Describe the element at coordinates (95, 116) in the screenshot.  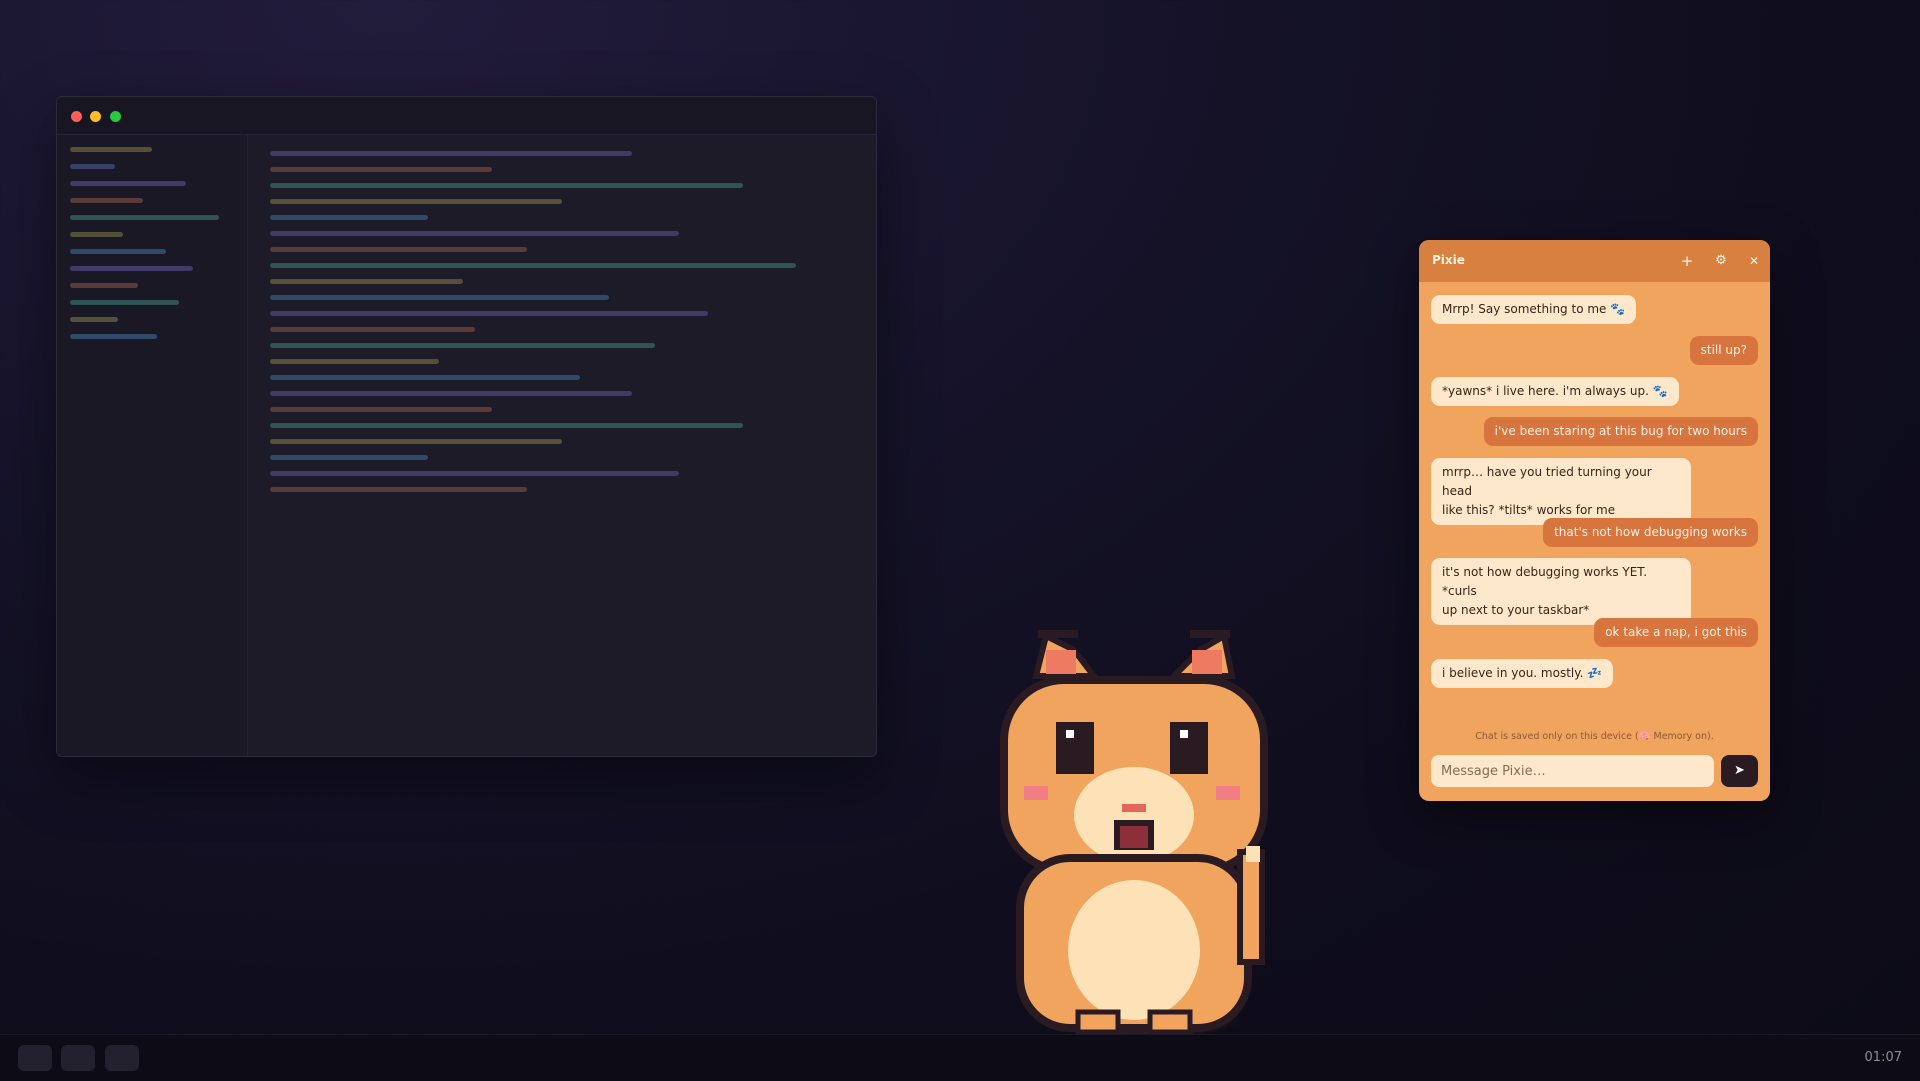
I see `minimize-window-button` at that location.